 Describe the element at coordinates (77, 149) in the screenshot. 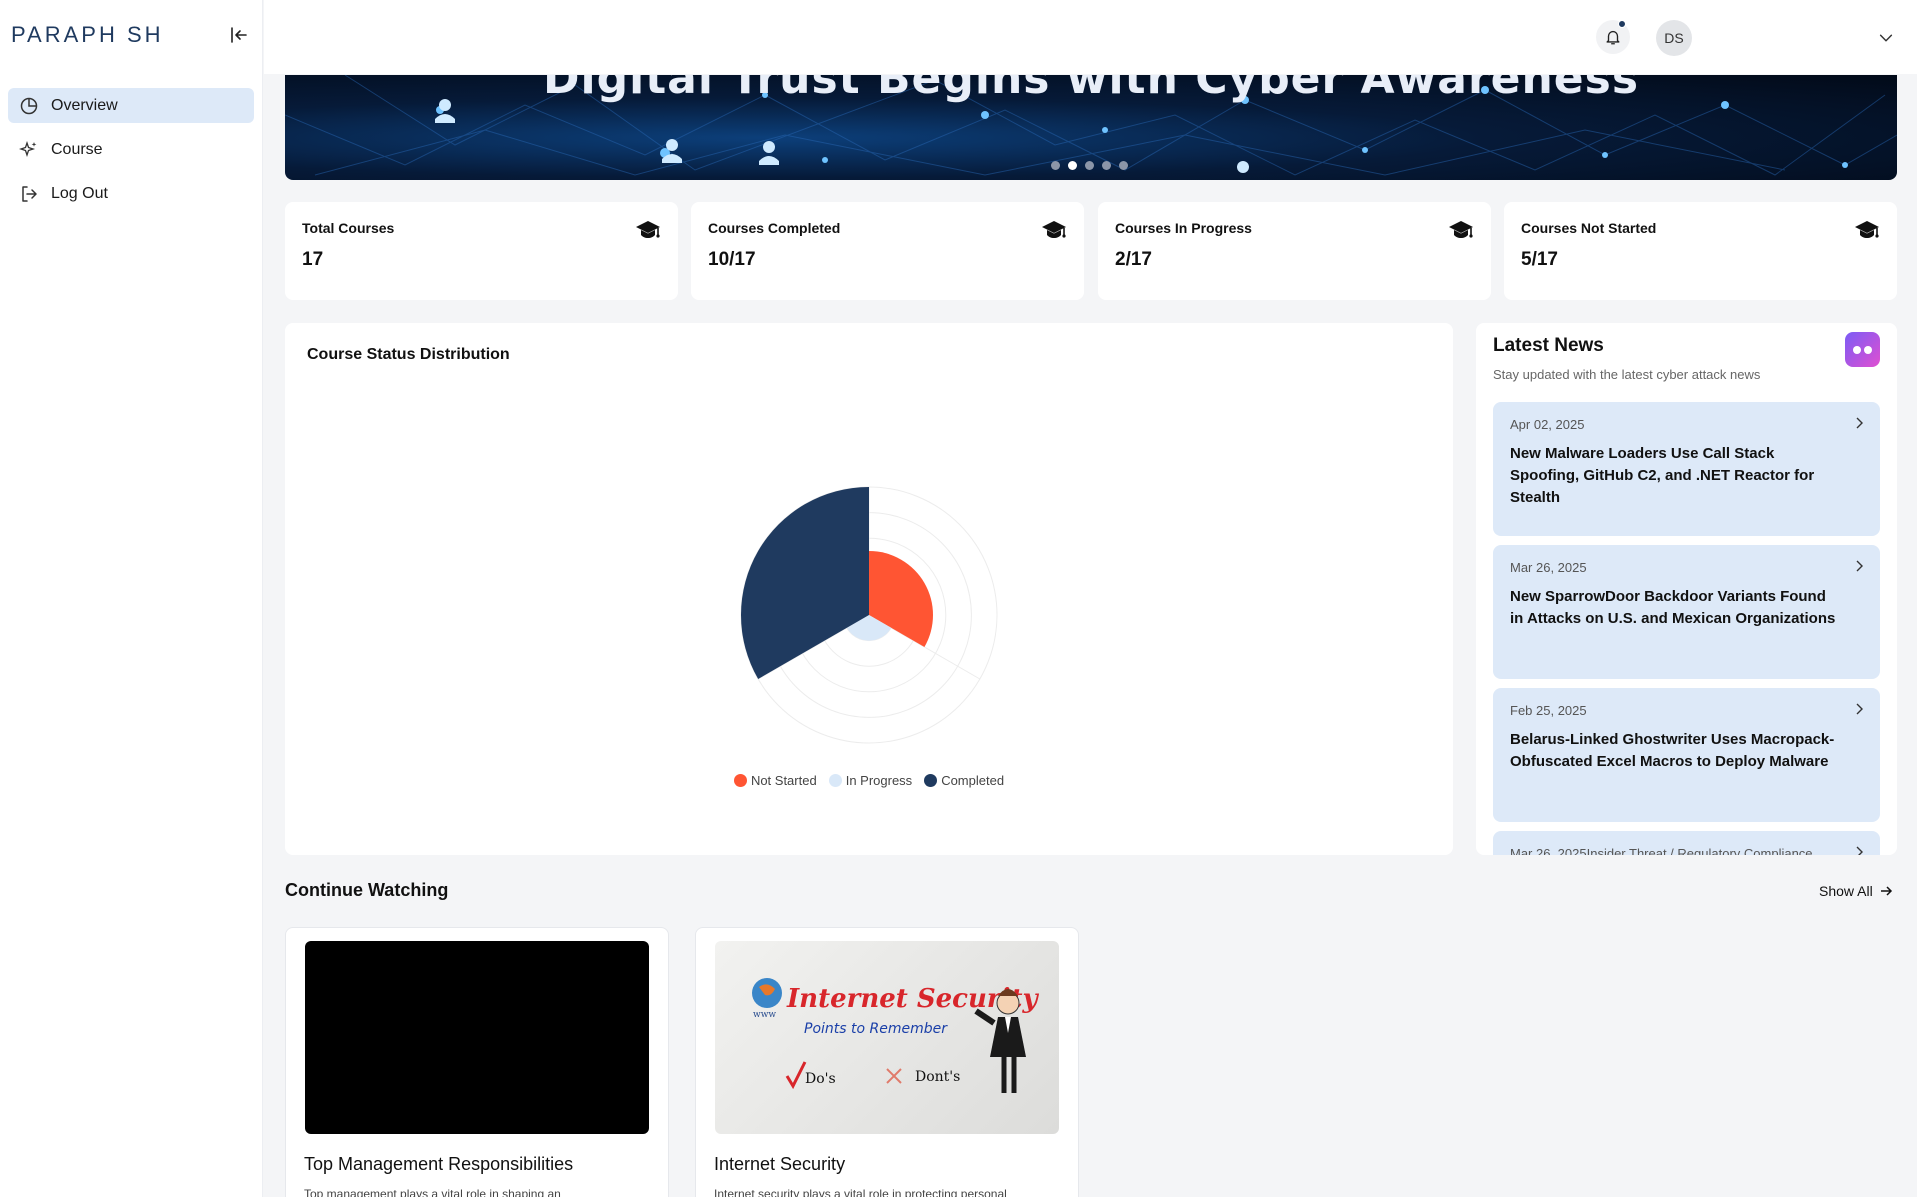

I see `sidebar-item-label: Course` at that location.